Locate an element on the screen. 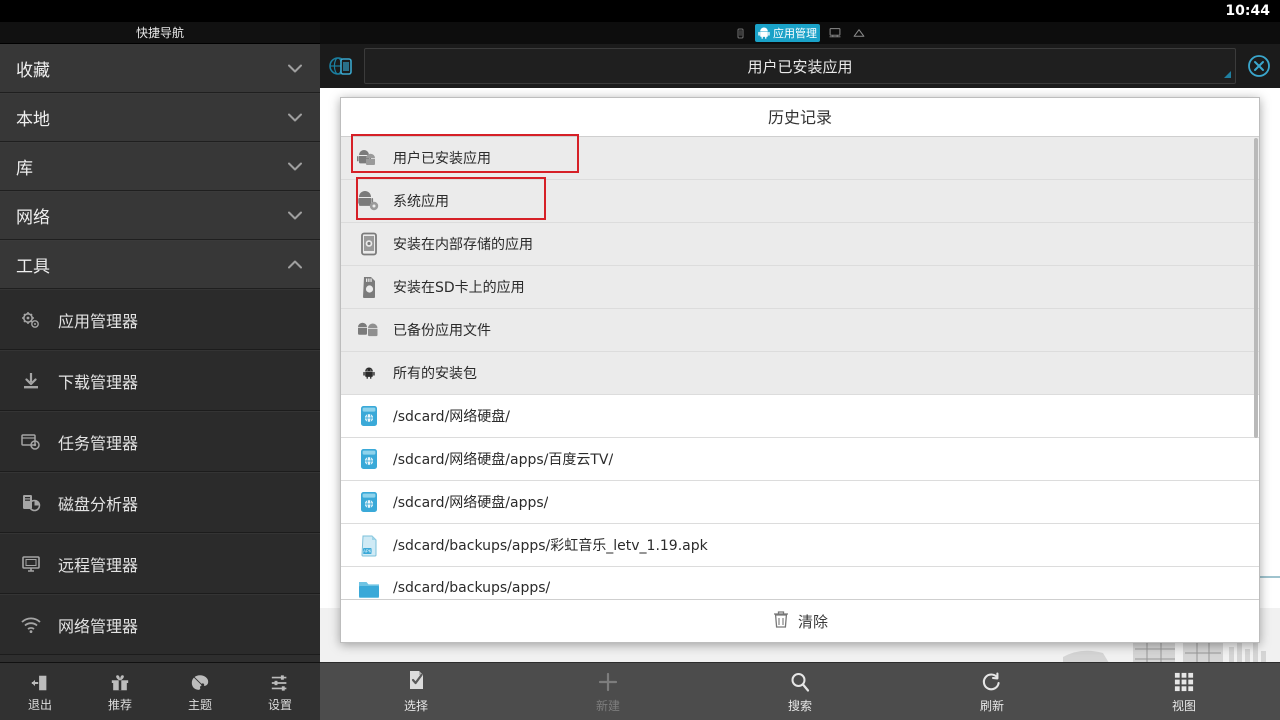 The image size is (1280, 720). status-clock: 10:44 is located at coordinates (1247, 11).